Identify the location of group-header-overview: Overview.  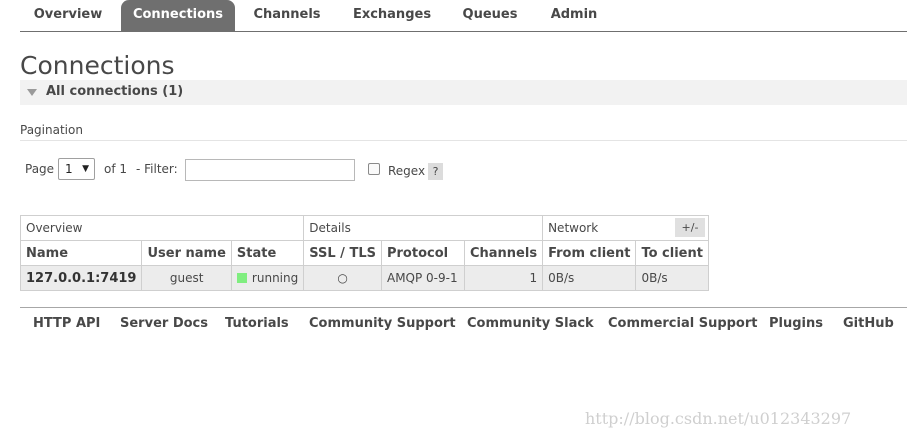
(162, 228).